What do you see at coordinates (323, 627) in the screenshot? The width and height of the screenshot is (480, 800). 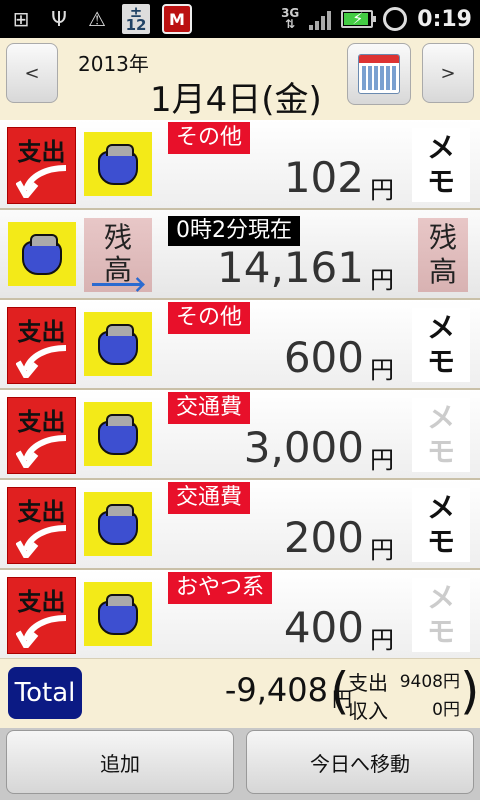 I see `amount-value: 400` at bounding box center [323, 627].